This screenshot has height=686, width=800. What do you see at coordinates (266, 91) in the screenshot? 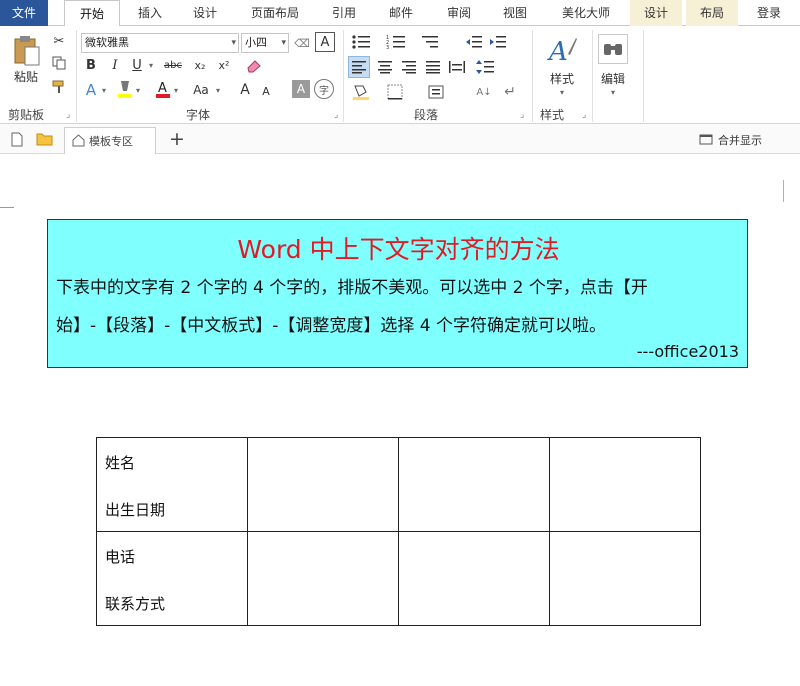
I see `shrink-font-button: A` at bounding box center [266, 91].